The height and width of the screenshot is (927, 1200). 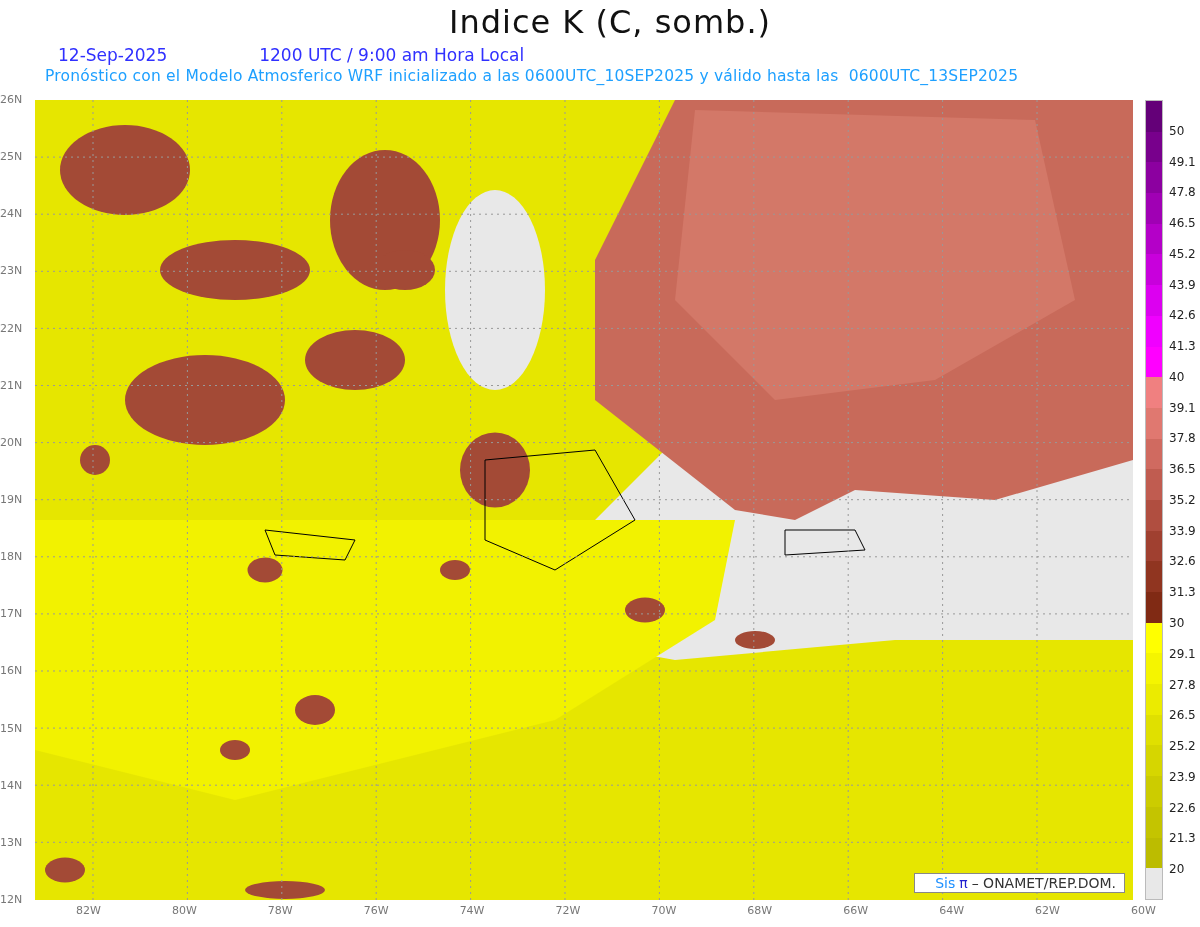 What do you see at coordinates (113, 55) in the screenshot?
I see `forecast-date: 12-Sep-2025` at bounding box center [113, 55].